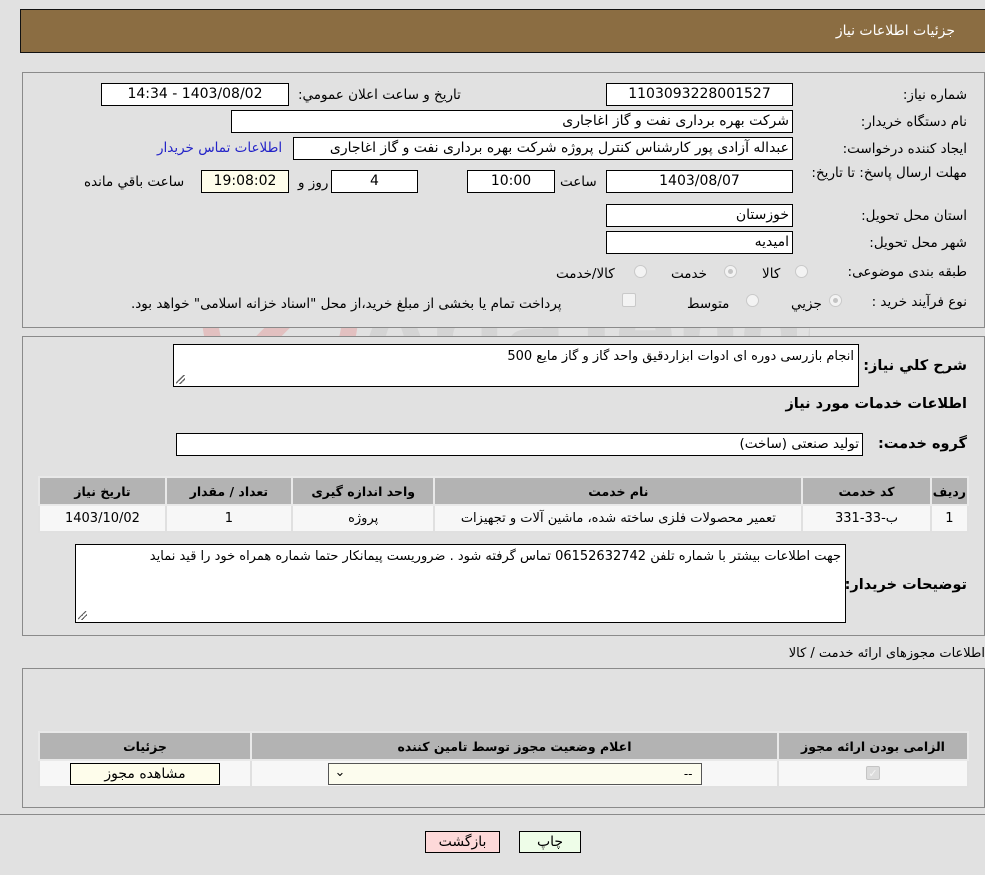 The image size is (985, 875). Describe the element at coordinates (949, 518) in the screenshot. I see `cell-row-number: 1` at that location.